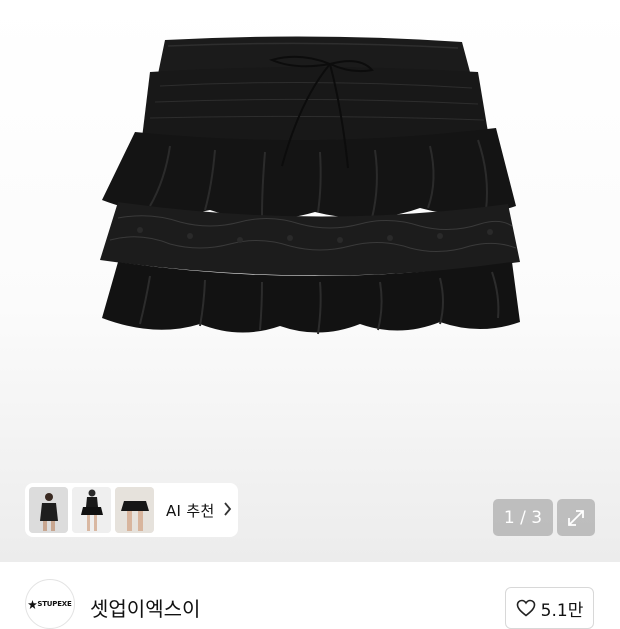  I want to click on expand-icon, so click(576, 517).